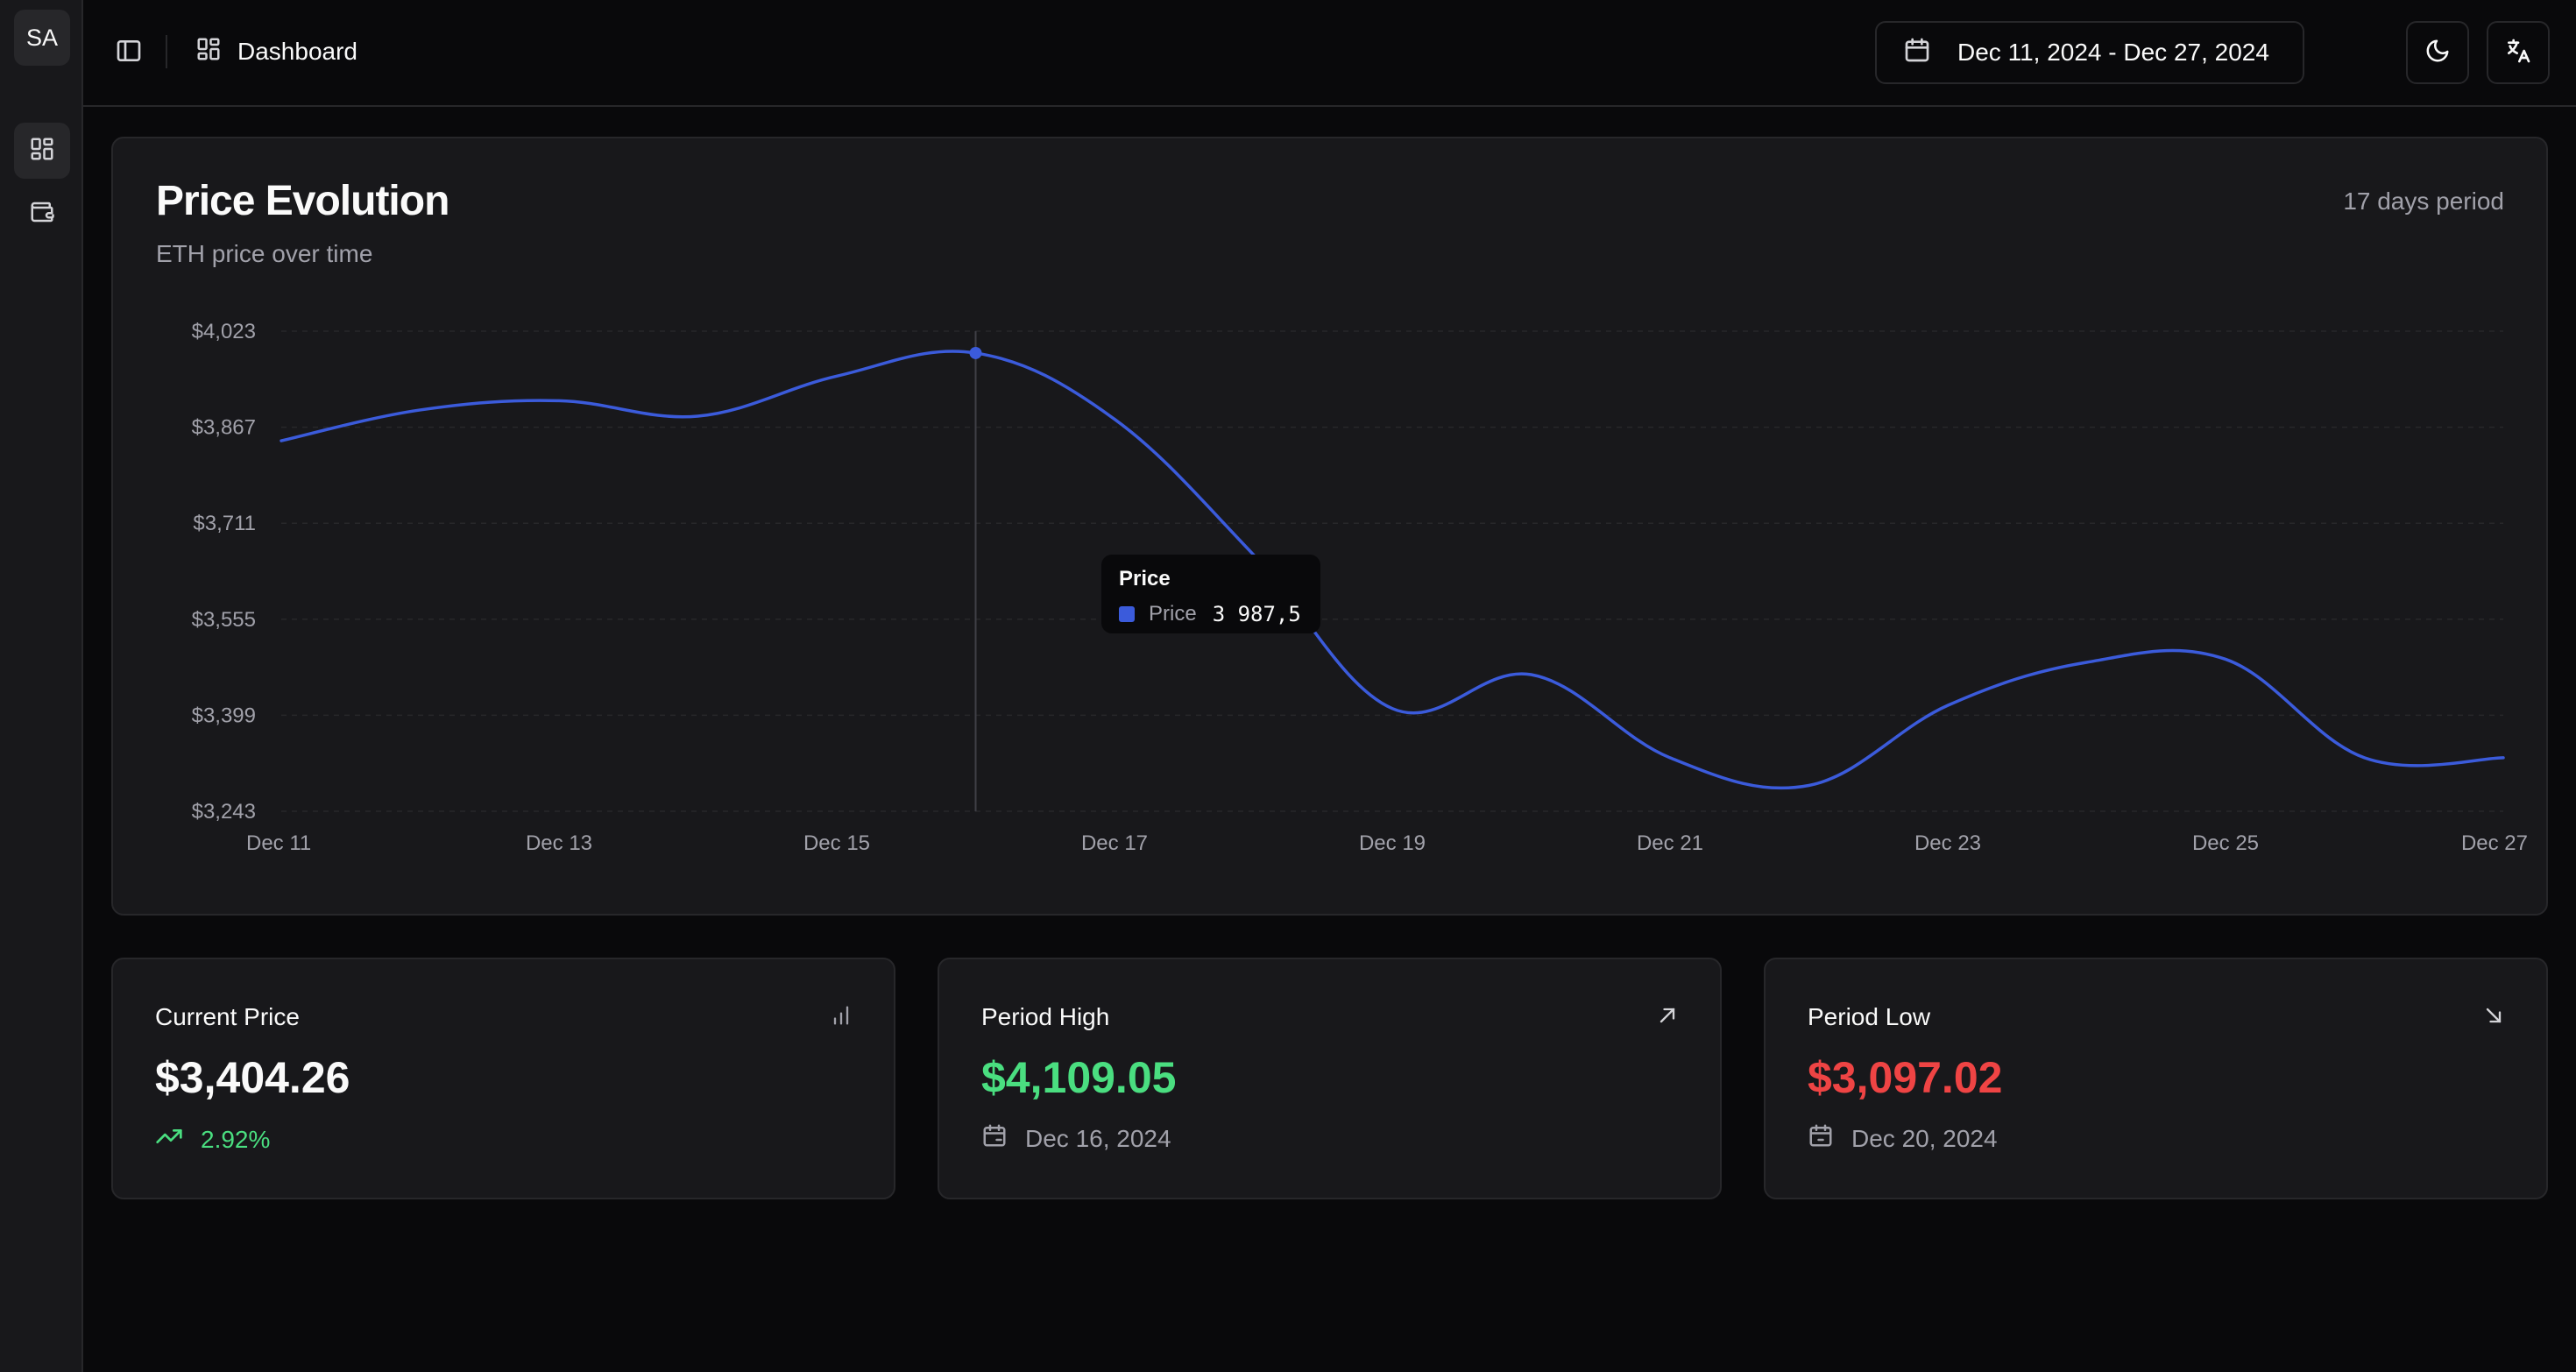 The image size is (2576, 1372). Describe the element at coordinates (2225, 843) in the screenshot. I see `x-tick-label: Dec 25` at that location.